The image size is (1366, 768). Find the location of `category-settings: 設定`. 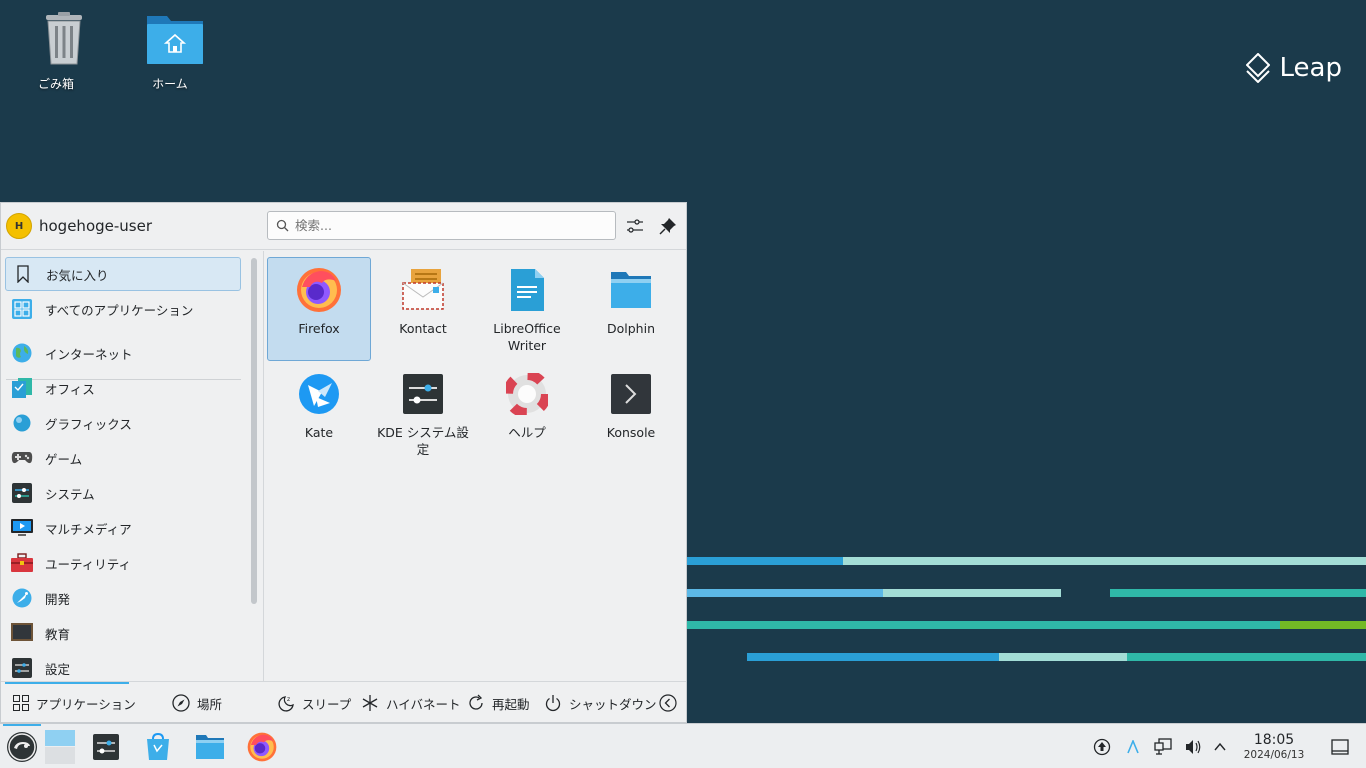

category-settings: 設定 is located at coordinates (123, 666).